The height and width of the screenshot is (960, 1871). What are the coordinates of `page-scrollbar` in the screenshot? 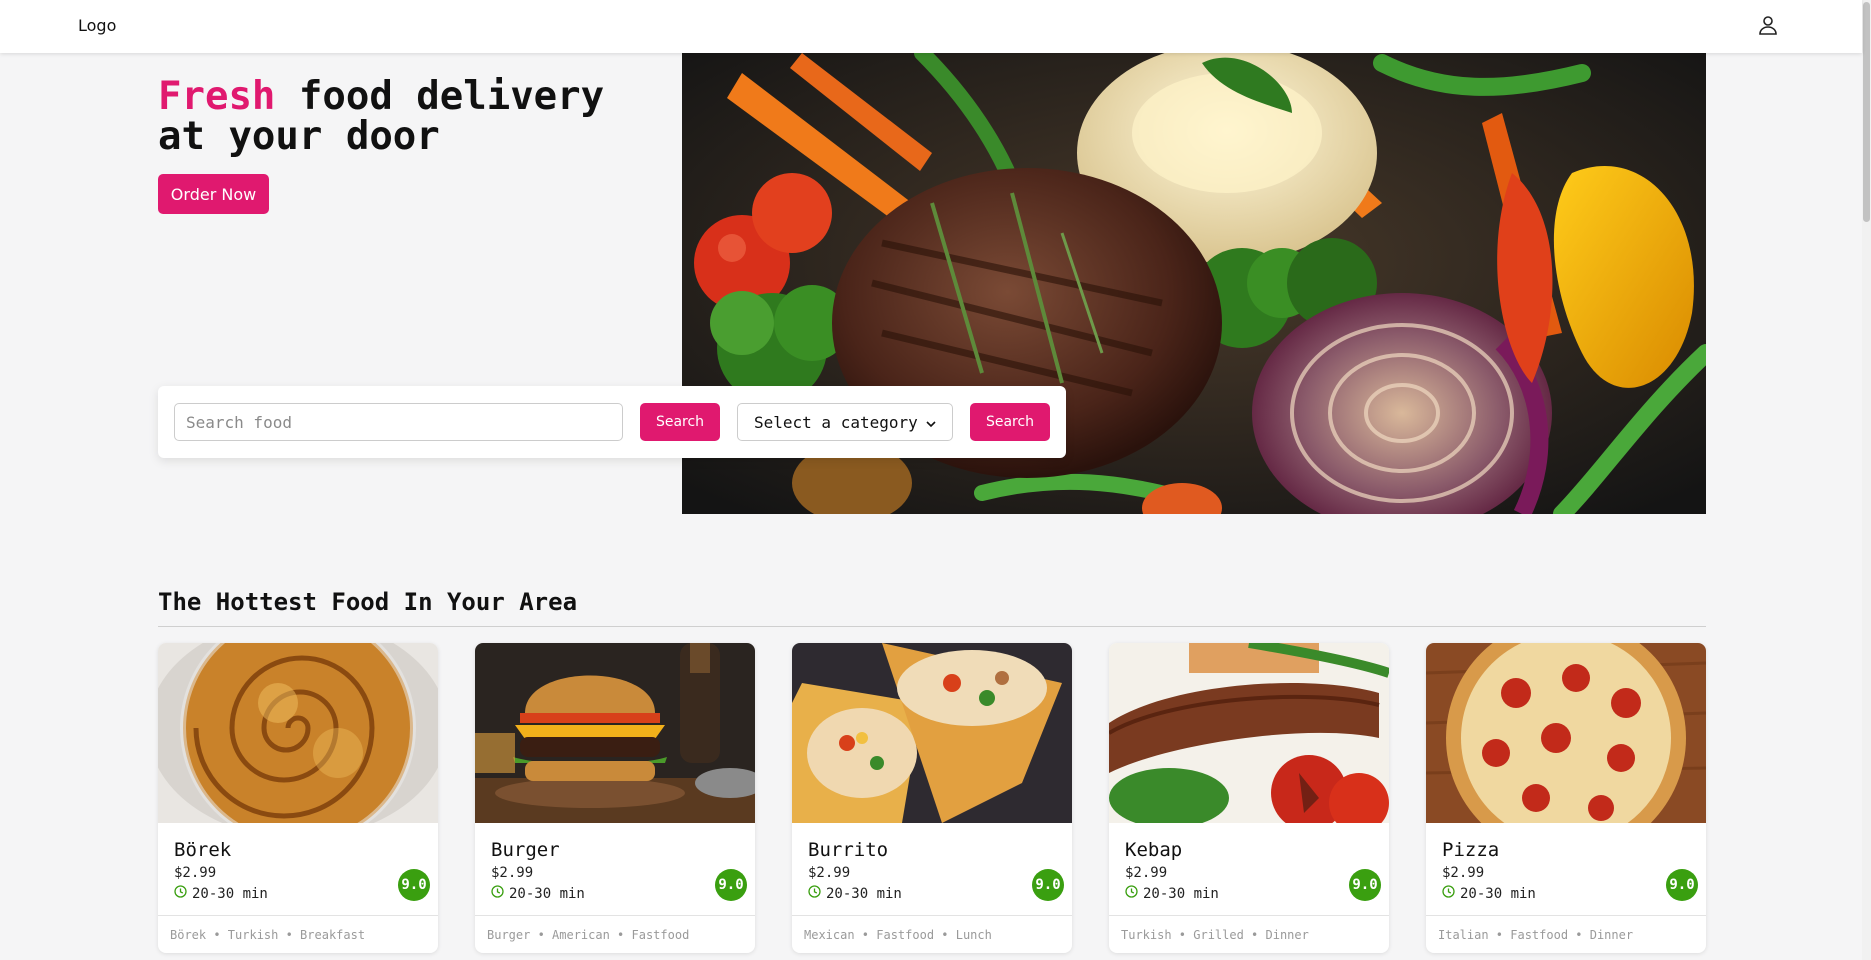 It's located at (1866, 480).